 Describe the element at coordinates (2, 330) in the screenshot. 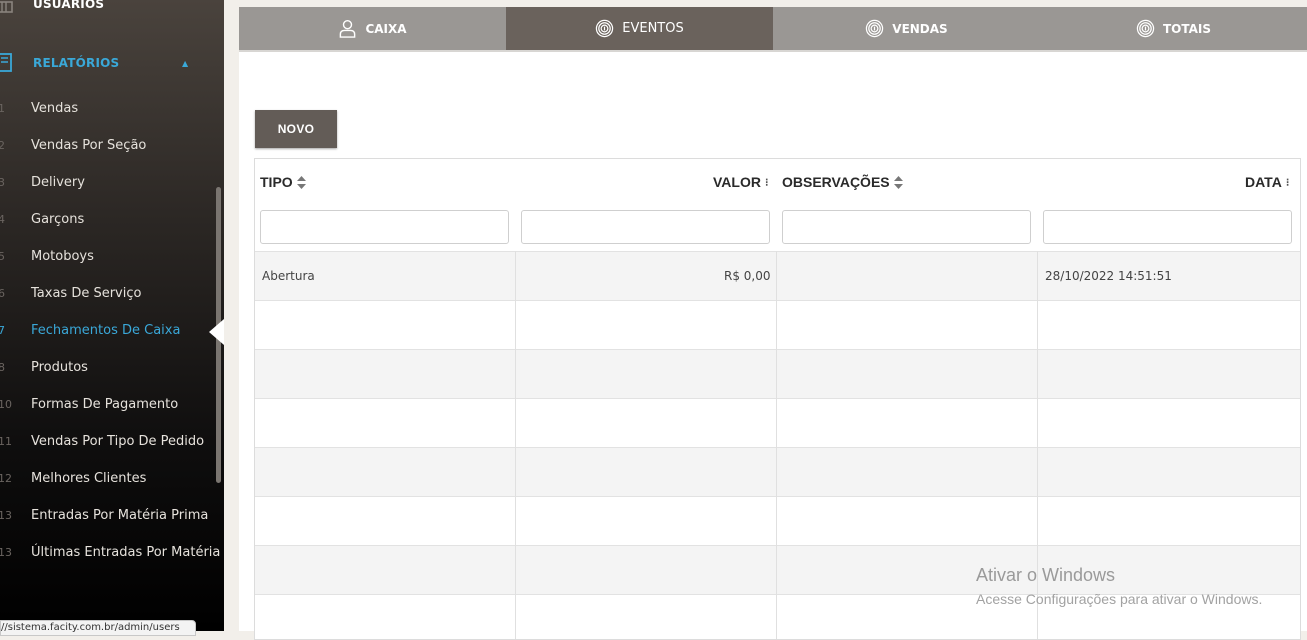

I see `sidebar-item-number: 7` at that location.